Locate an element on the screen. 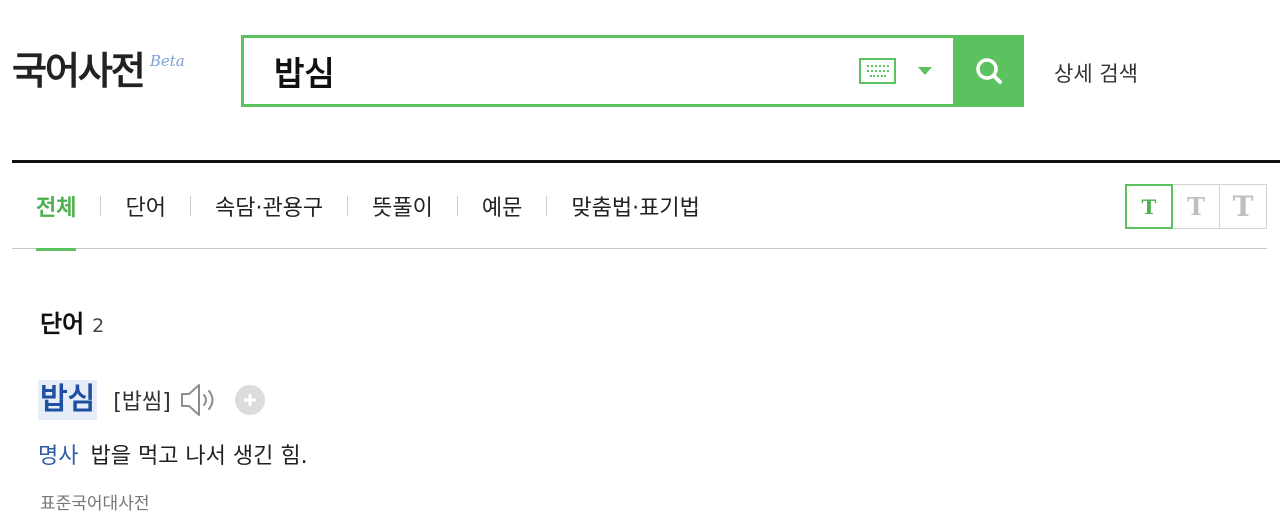 The height and width of the screenshot is (529, 1280). detail-search-link: 상세 검색 is located at coordinates (1096, 73).